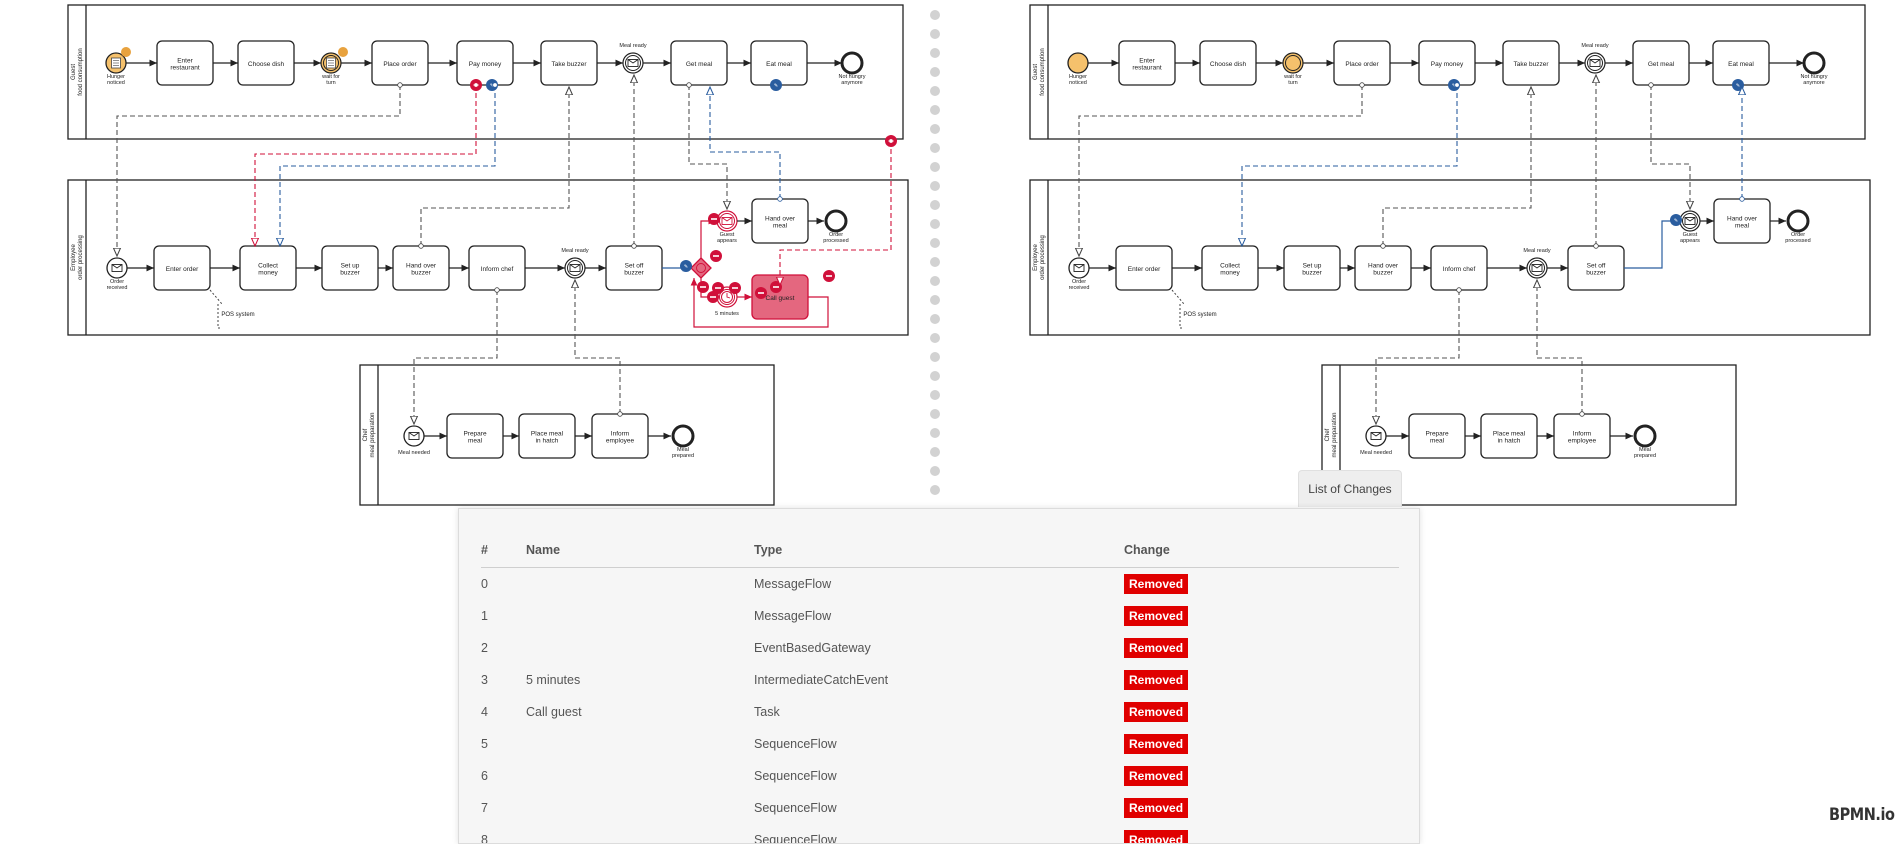  I want to click on row-num: 3, so click(484, 680).